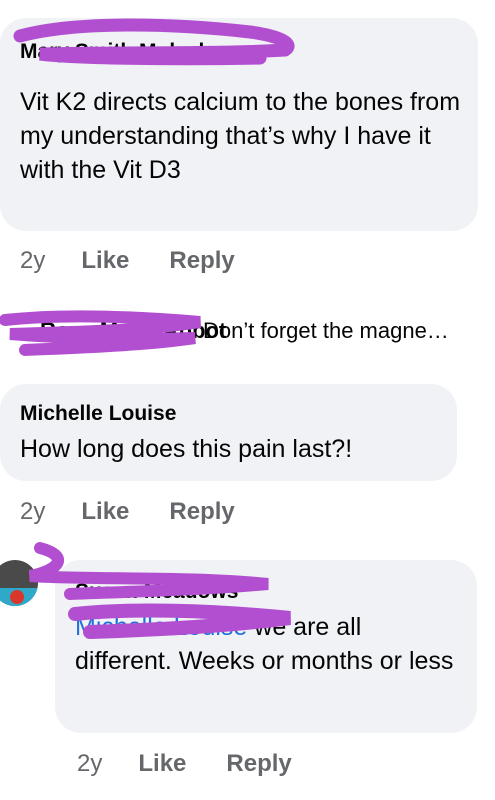 The image size is (495, 800). Describe the element at coordinates (201, 512) in the screenshot. I see `reply-button-2: Reply` at that location.